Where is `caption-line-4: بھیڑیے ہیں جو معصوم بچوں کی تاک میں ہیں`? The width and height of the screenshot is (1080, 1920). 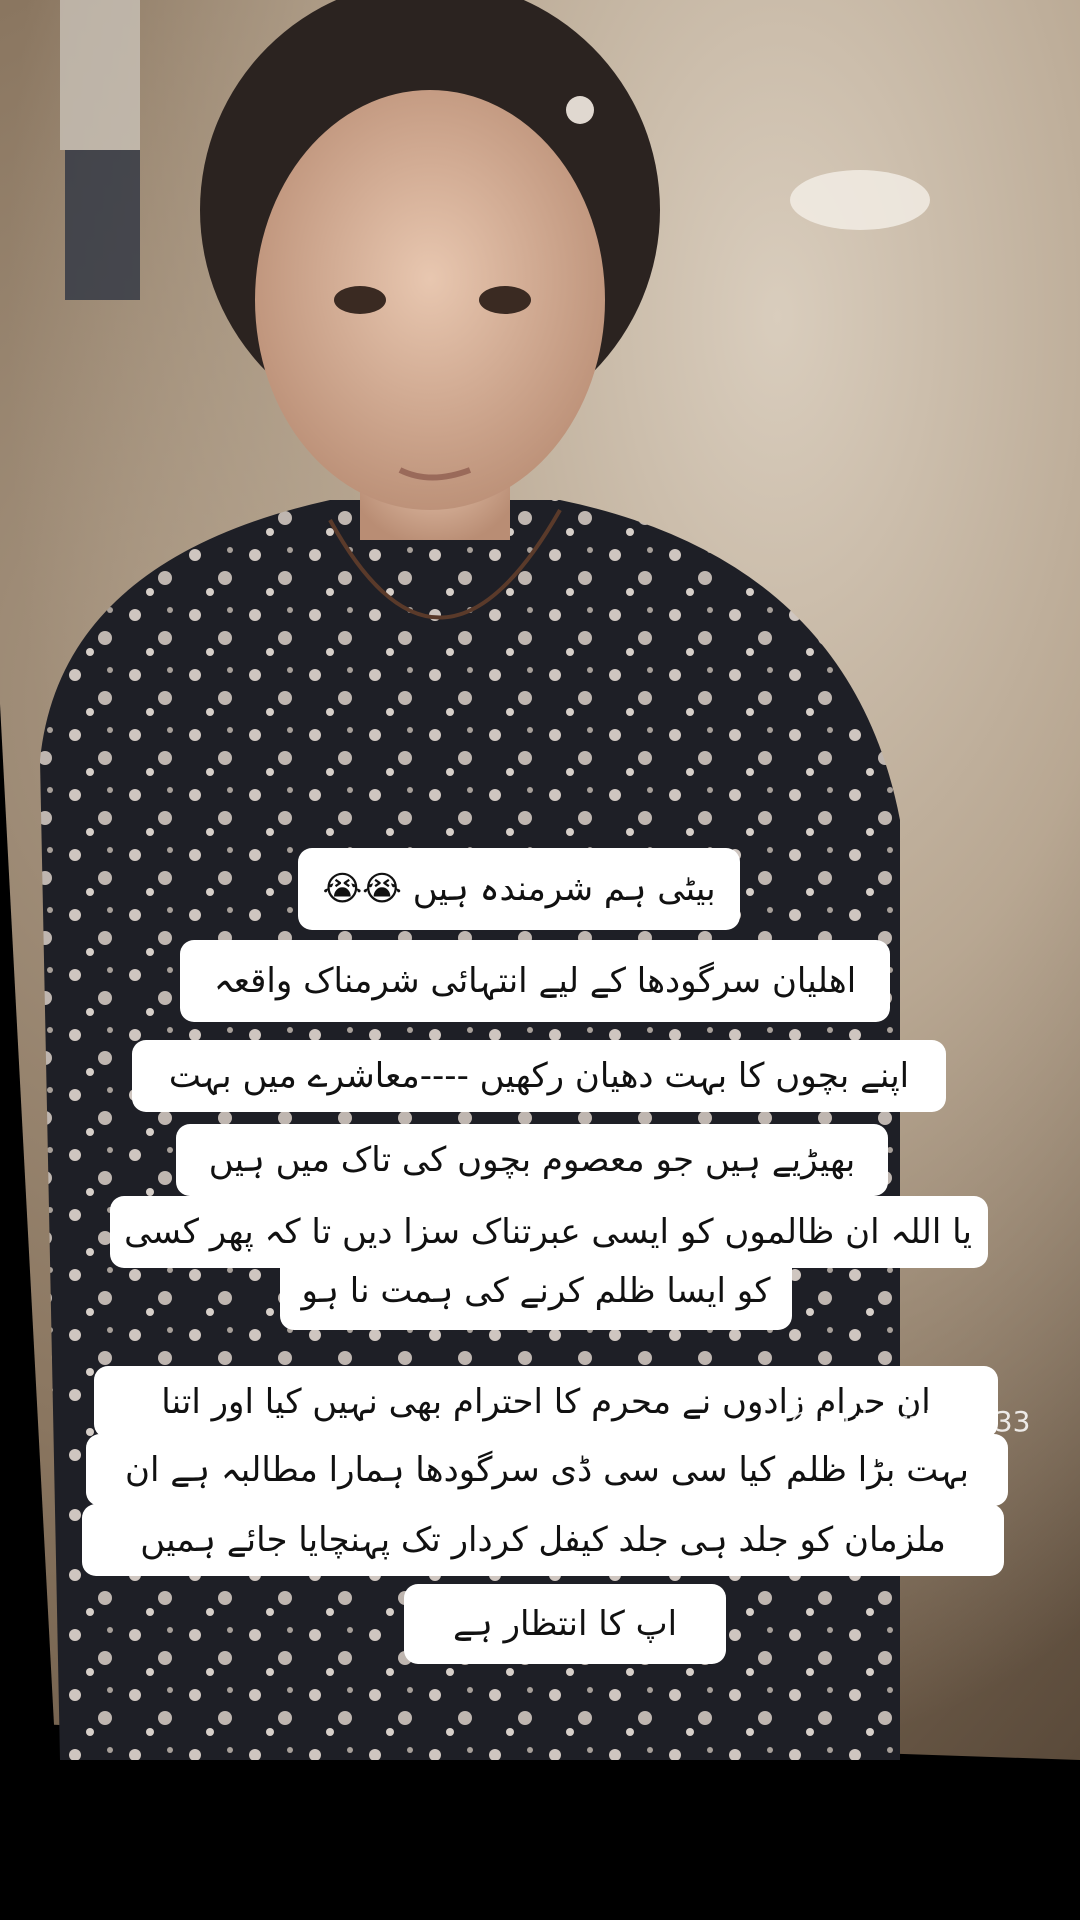 caption-line-4: بھیڑیے ہیں جو معصوم بچوں کی تاک میں ہیں is located at coordinates (532, 1160).